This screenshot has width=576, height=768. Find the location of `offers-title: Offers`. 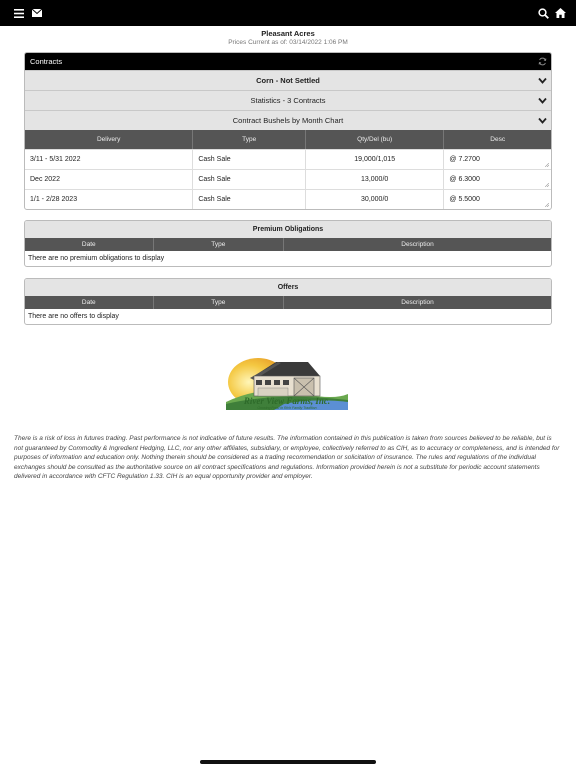

offers-title: Offers is located at coordinates (288, 287).